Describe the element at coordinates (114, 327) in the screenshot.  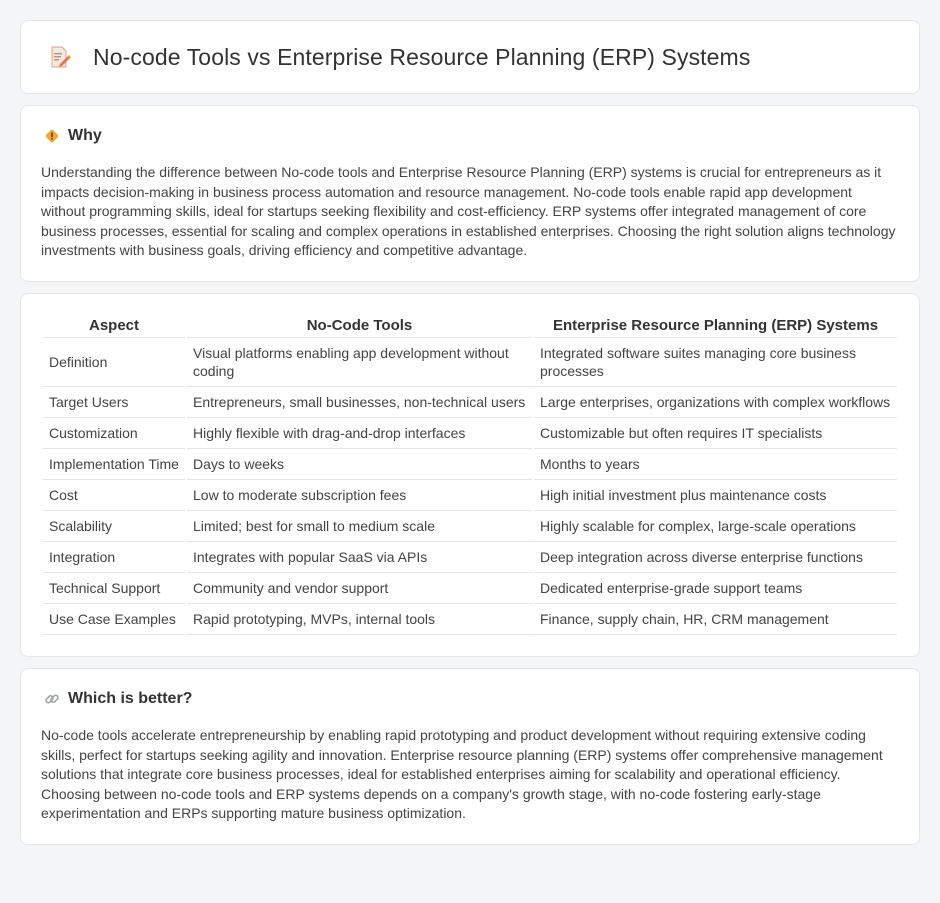
I see `header-aspect: Aspect` at that location.